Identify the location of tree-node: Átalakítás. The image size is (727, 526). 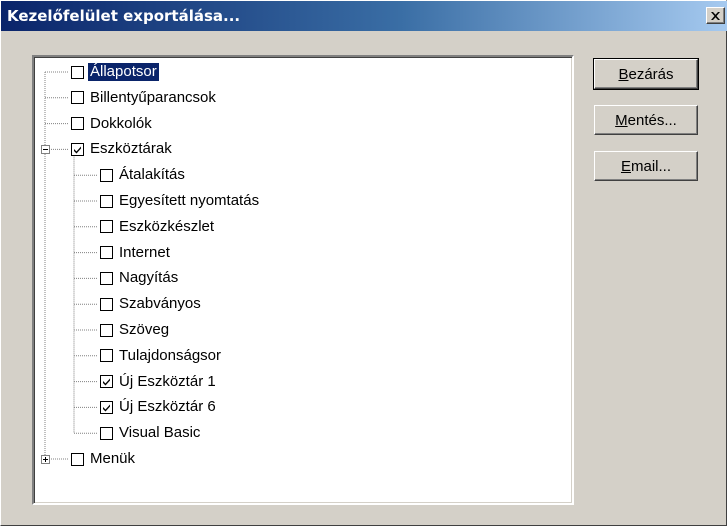
(143, 175).